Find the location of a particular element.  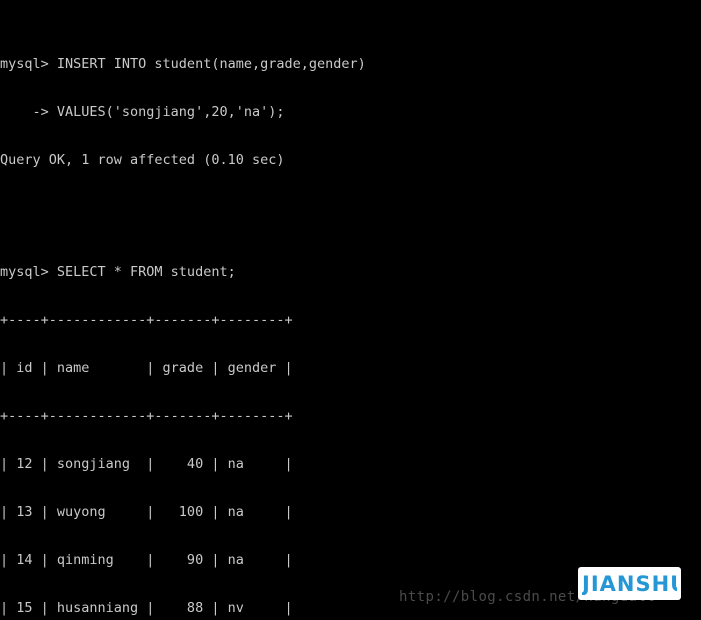

table-student-header-row: | id | name | grade | gender | is located at coordinates (146, 368).